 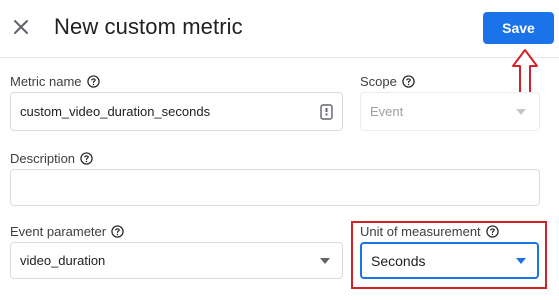 What do you see at coordinates (148, 26) in the screenshot?
I see `page-title: New custom metric` at bounding box center [148, 26].